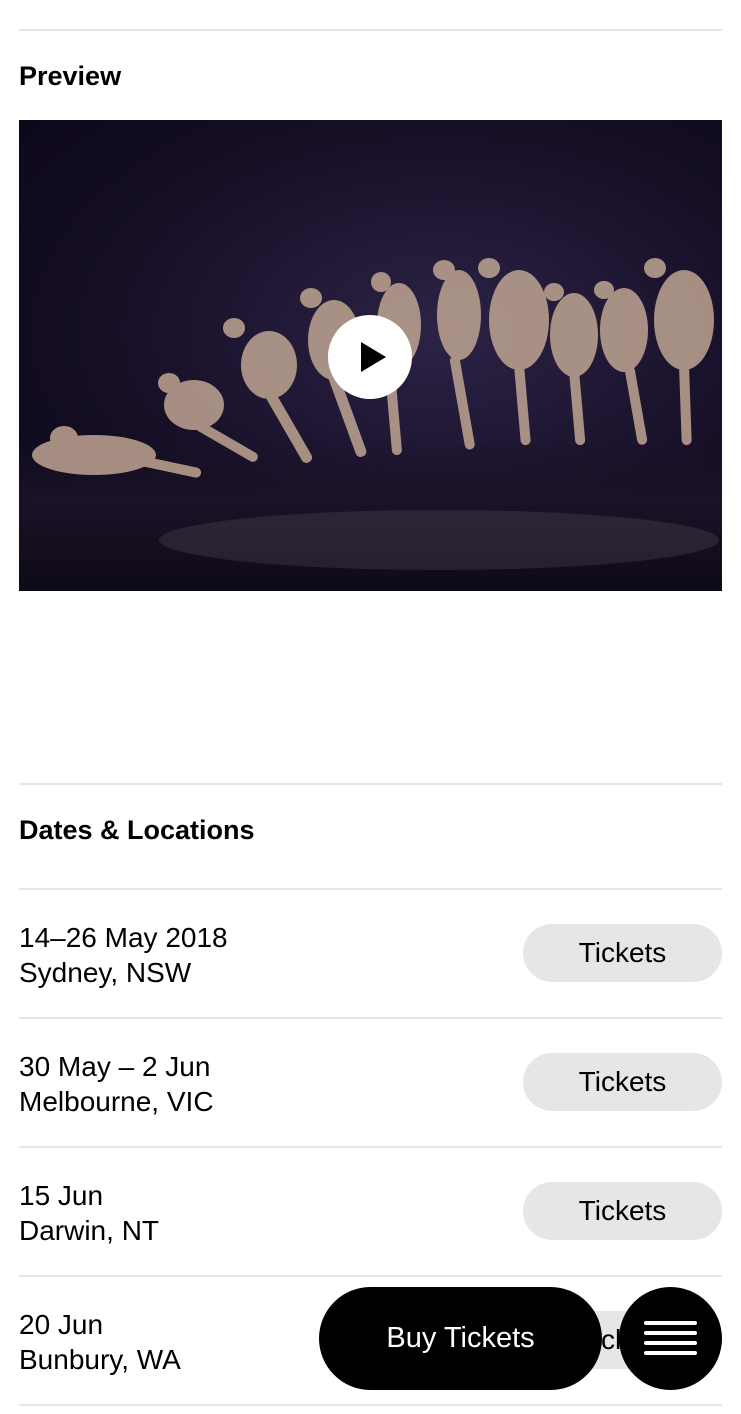 The height and width of the screenshot is (1414, 741). What do you see at coordinates (137, 830) in the screenshot?
I see `dates-heading: Dates & Locations` at bounding box center [137, 830].